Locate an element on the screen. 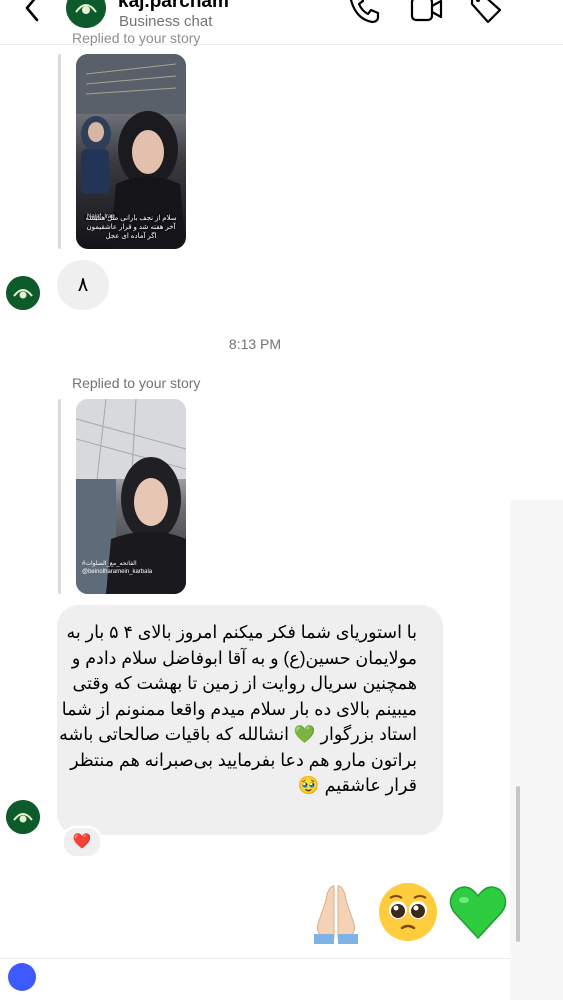  quote-bar is located at coordinates (59, 151).